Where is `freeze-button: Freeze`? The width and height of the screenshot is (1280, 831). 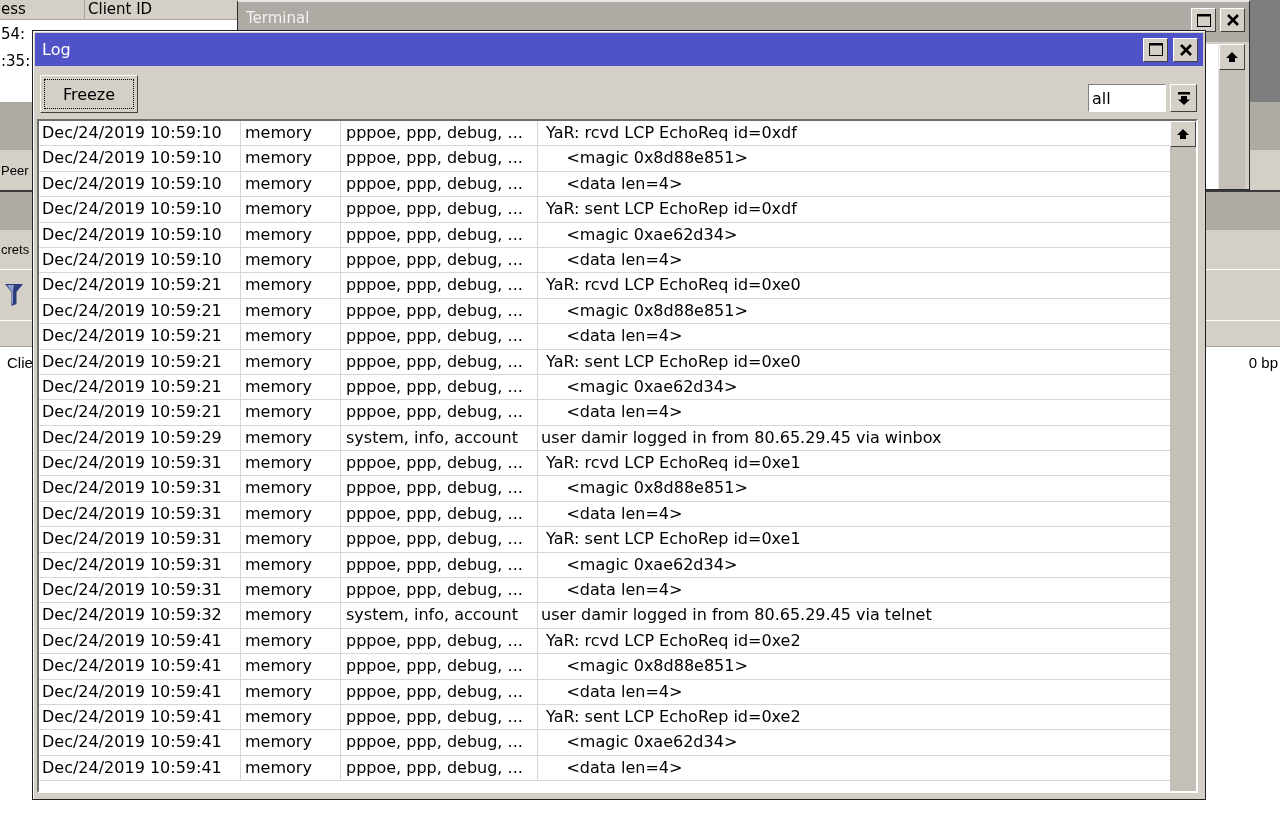 freeze-button: Freeze is located at coordinates (89, 94).